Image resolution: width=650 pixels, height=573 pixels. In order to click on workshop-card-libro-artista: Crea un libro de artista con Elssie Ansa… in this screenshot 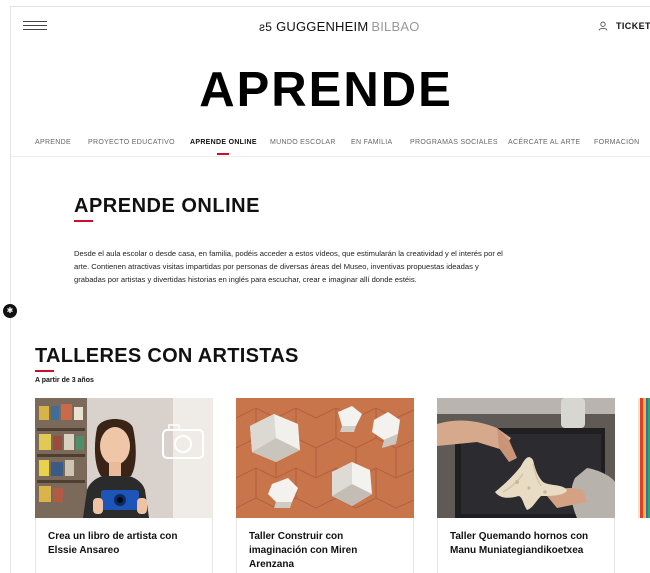, I will do `click(124, 485)`.